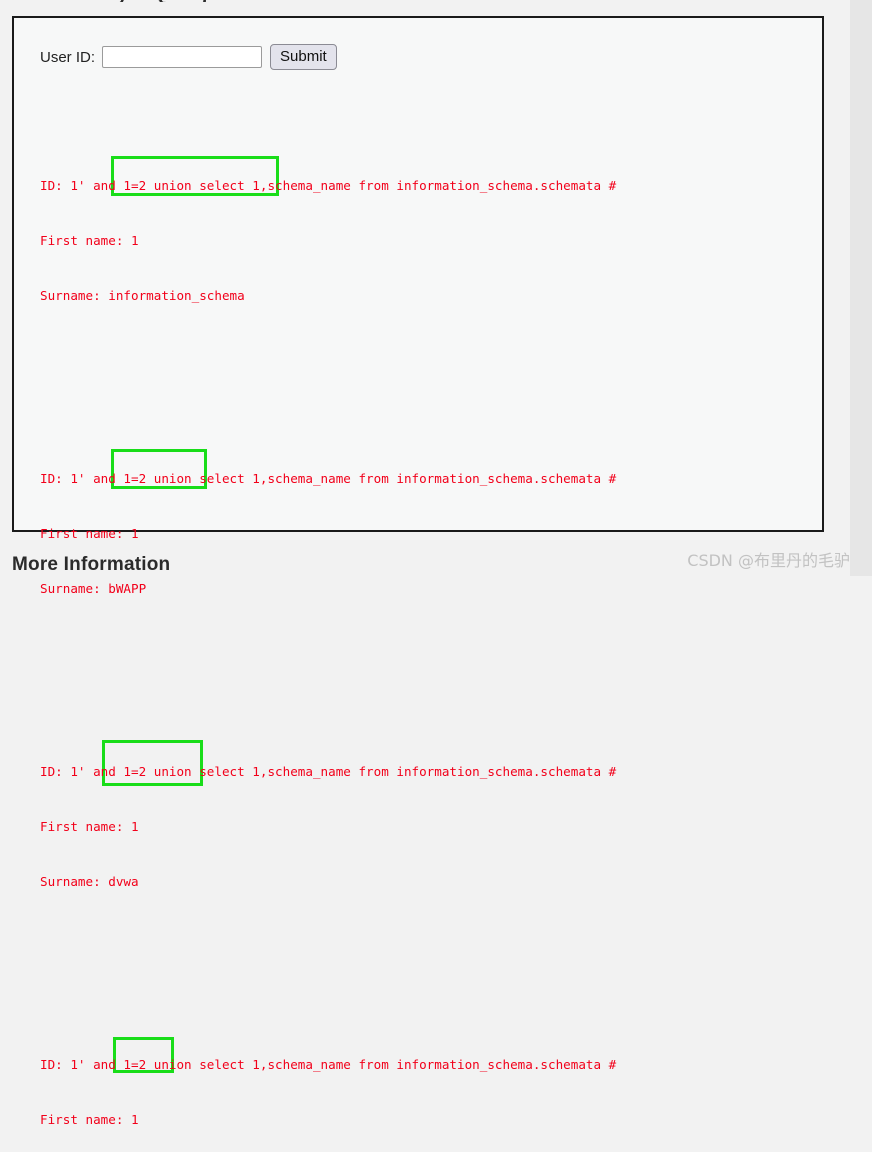 The image size is (872, 1152). Describe the element at coordinates (89, 882) in the screenshot. I see `result-surname: Surname: dvwa` at that location.